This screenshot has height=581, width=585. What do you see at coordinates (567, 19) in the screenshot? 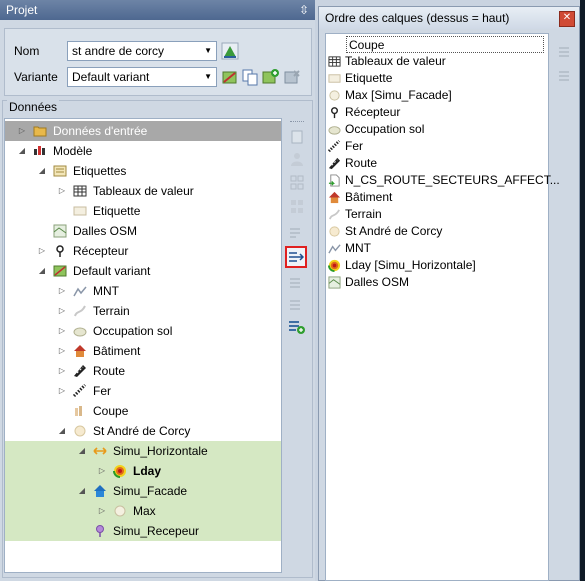
I see `close-icon: ✕` at bounding box center [567, 19].